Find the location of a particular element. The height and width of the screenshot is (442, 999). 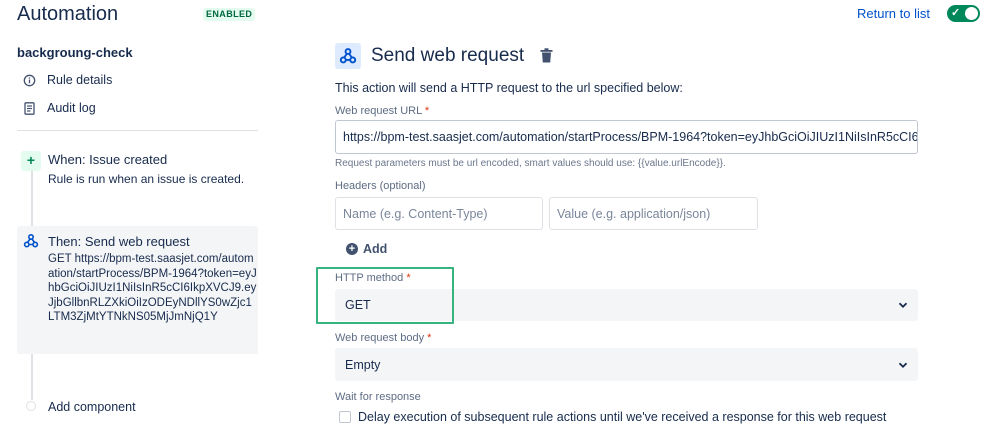

action-description-fade is located at coordinates (137, 347).